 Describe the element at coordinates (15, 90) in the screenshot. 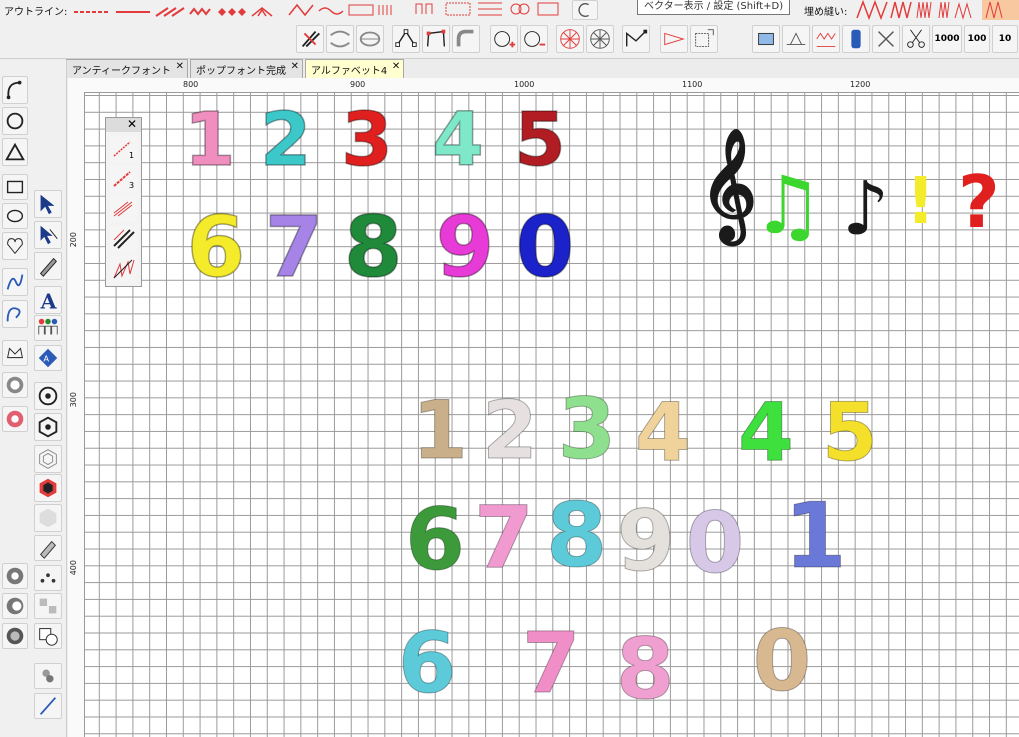

I see `bezier-tool-button` at that location.